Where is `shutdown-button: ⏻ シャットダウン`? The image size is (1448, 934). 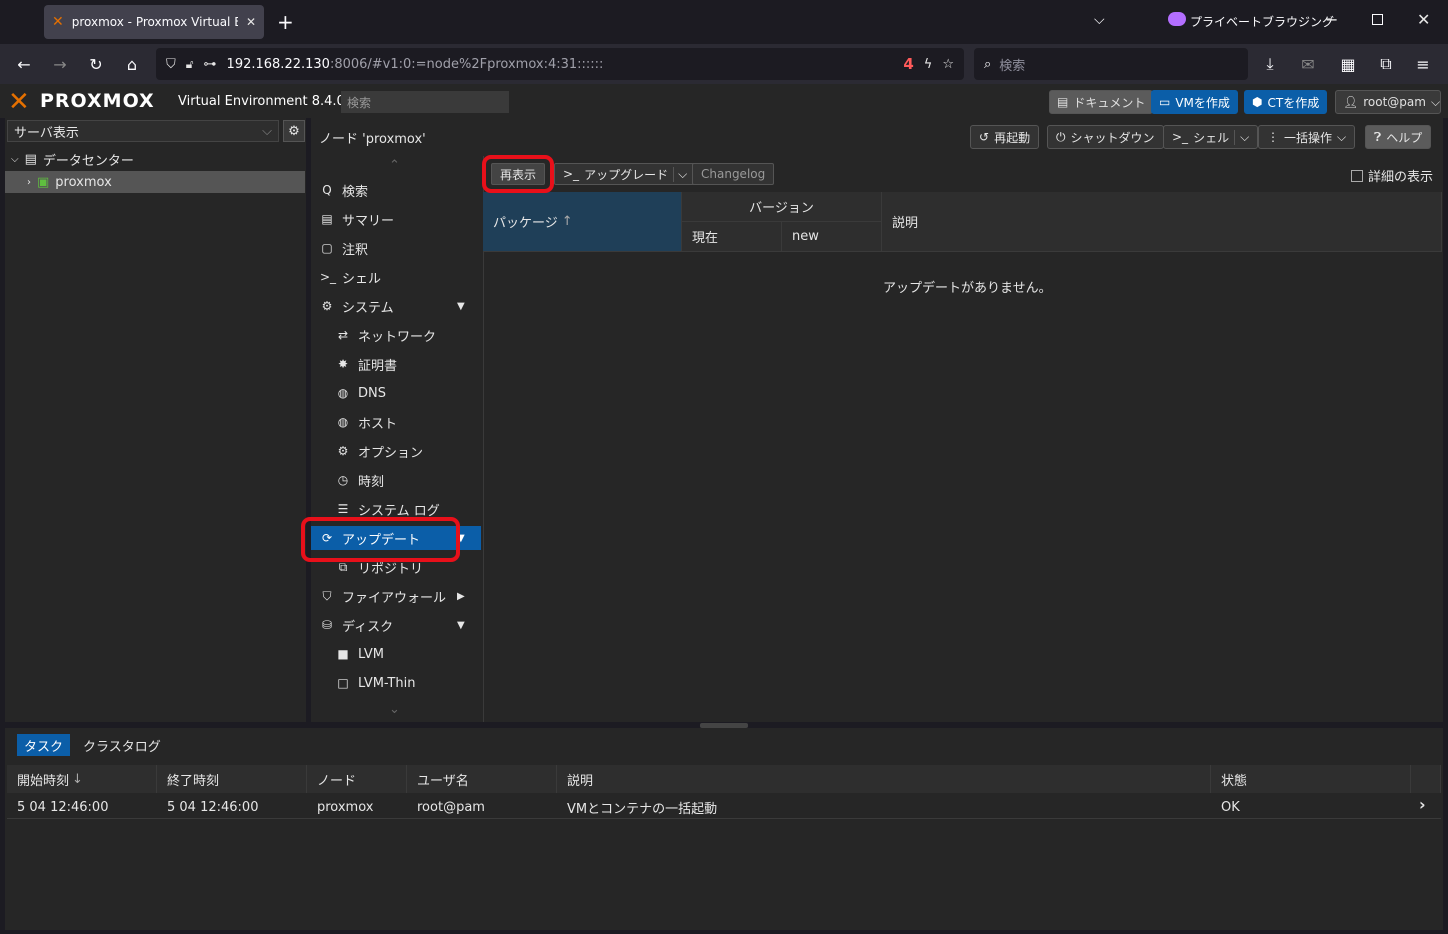
shutdown-button: ⏻ シャットダウン is located at coordinates (1105, 137).